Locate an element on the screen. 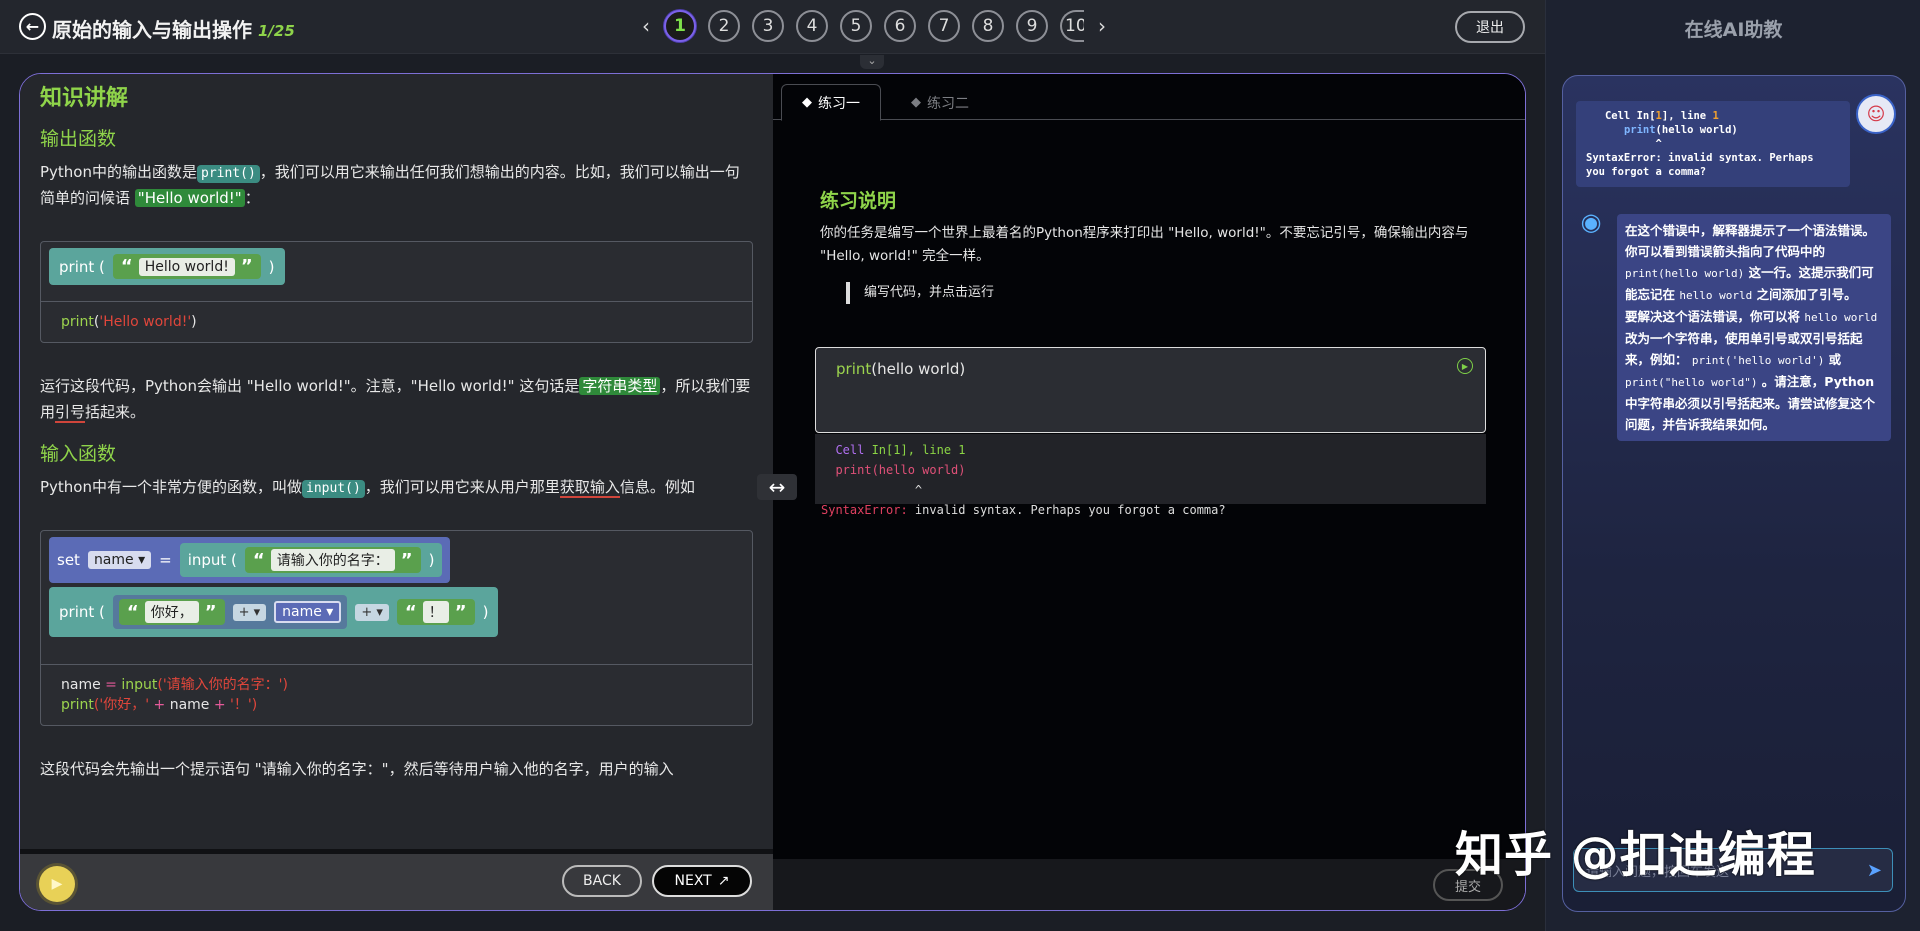 The height and width of the screenshot is (931, 1920). print-code-area: print('Hello world!') is located at coordinates (129, 322).